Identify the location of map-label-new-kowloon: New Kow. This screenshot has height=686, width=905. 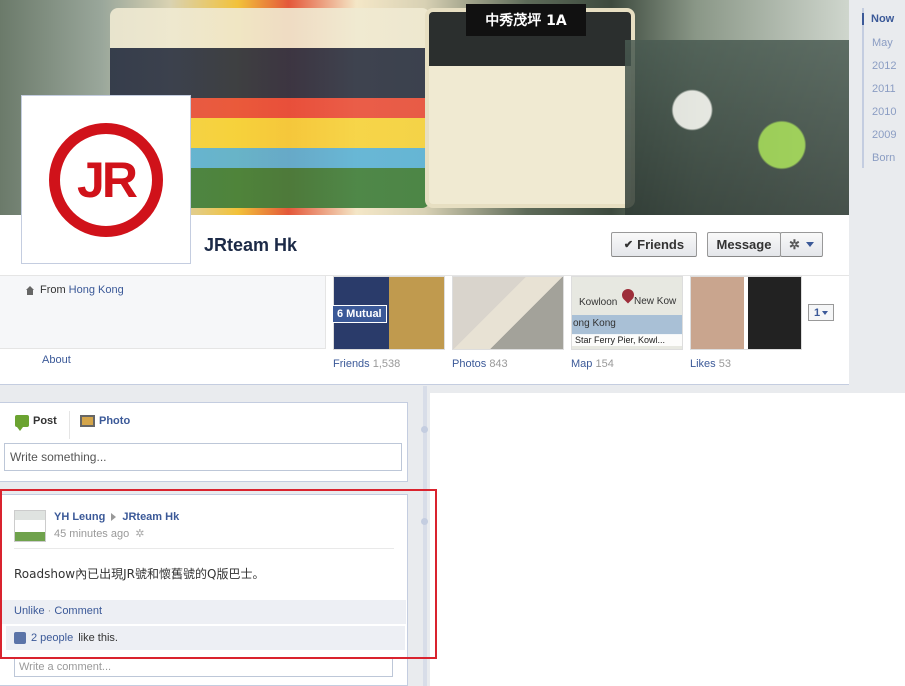
(655, 301).